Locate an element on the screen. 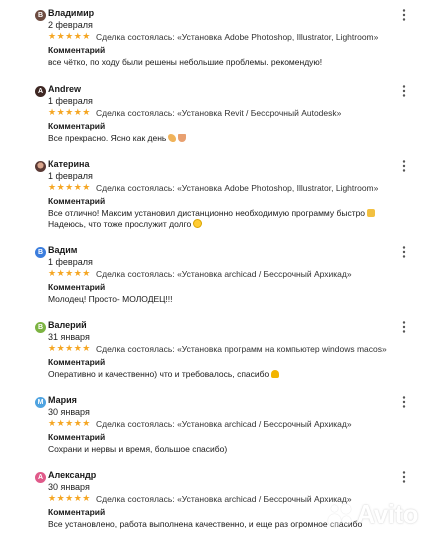  reviewer-name: Валерий is located at coordinates (67, 325).